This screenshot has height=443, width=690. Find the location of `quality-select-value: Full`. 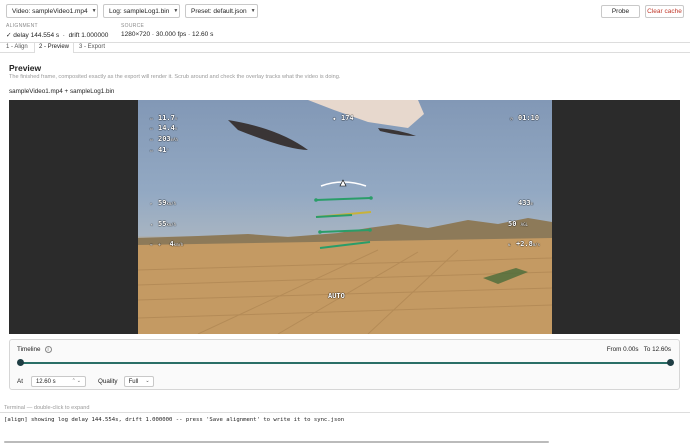

quality-select-value: Full is located at coordinates (133, 381).